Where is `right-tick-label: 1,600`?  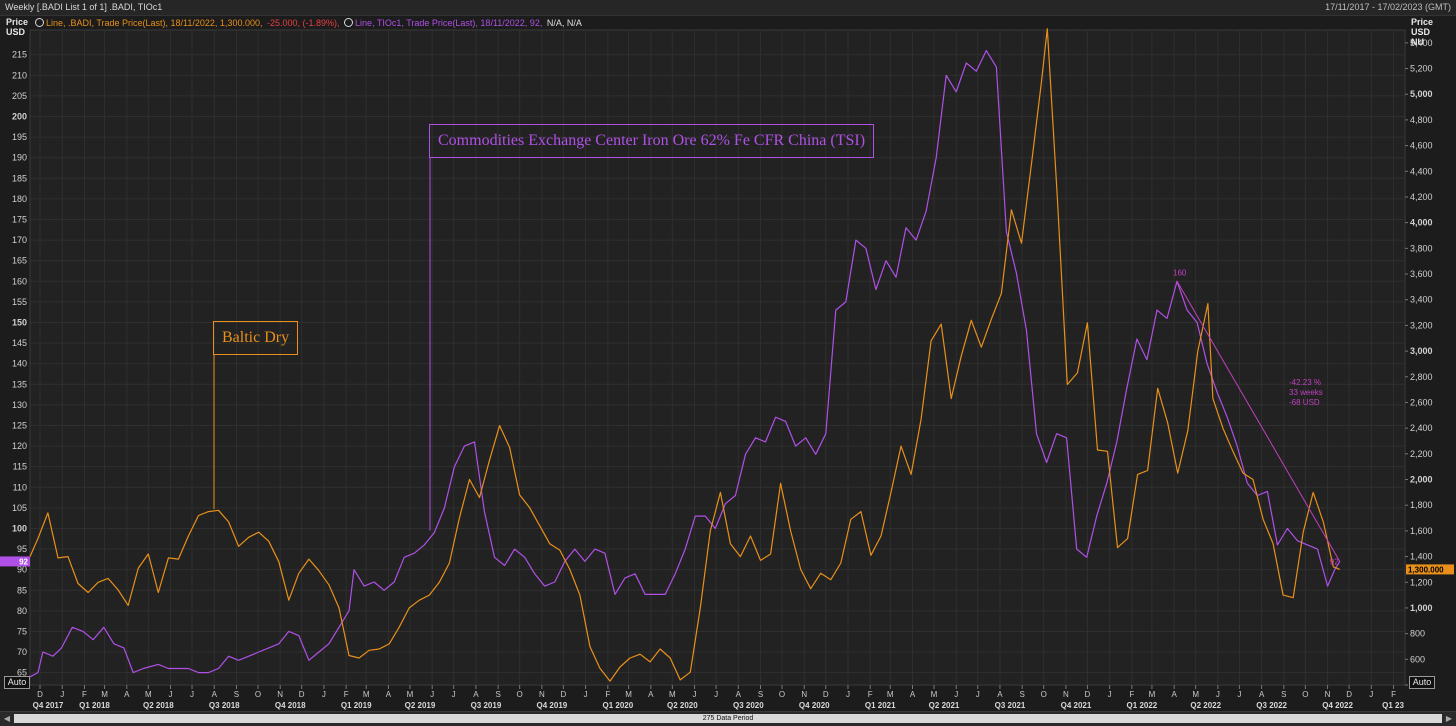 right-tick-label: 1,600 is located at coordinates (1421, 531).